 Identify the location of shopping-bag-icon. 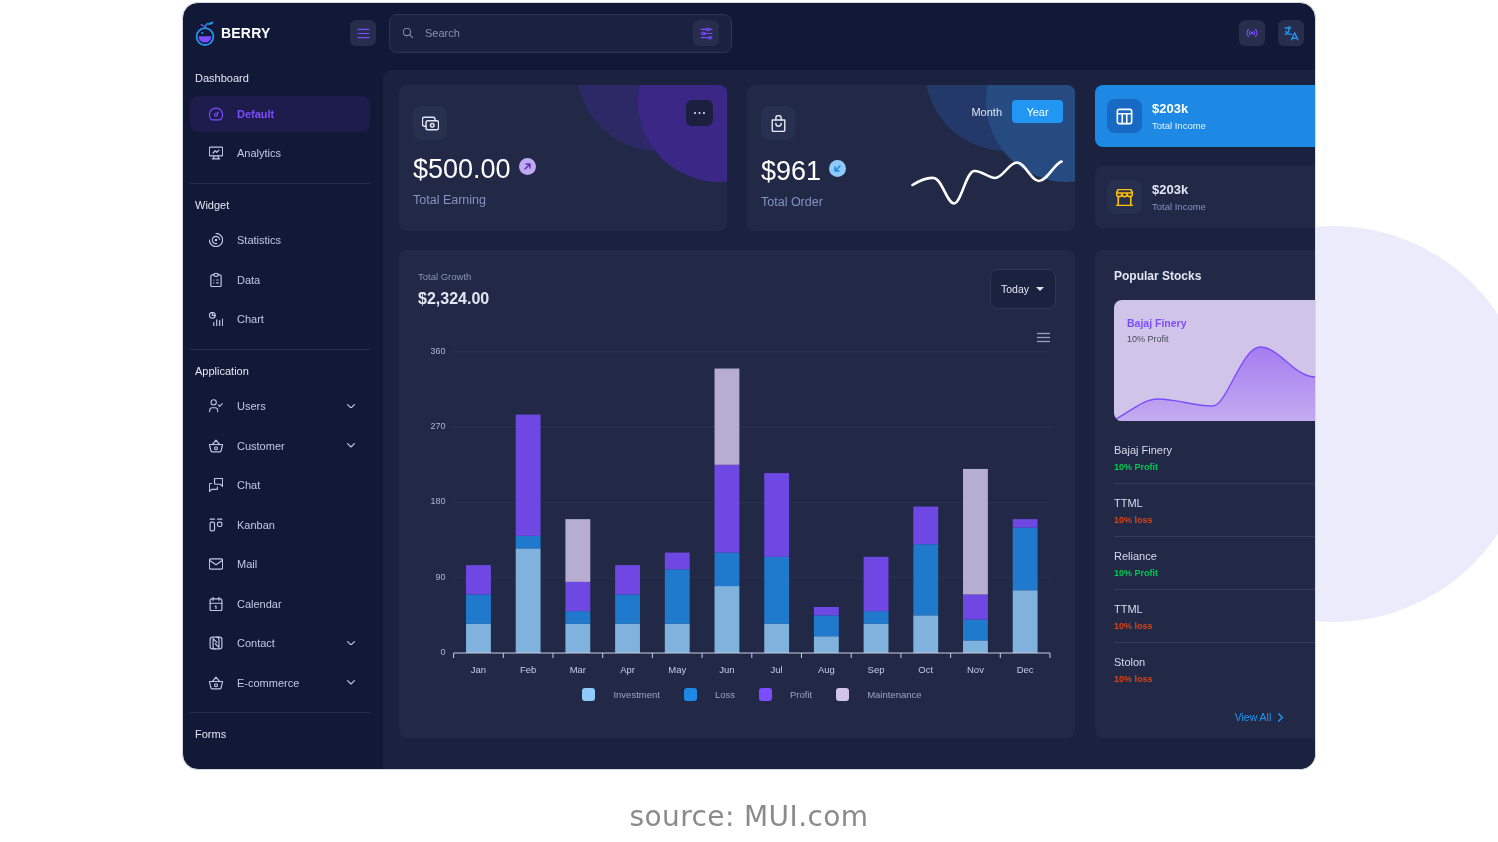
(778, 123).